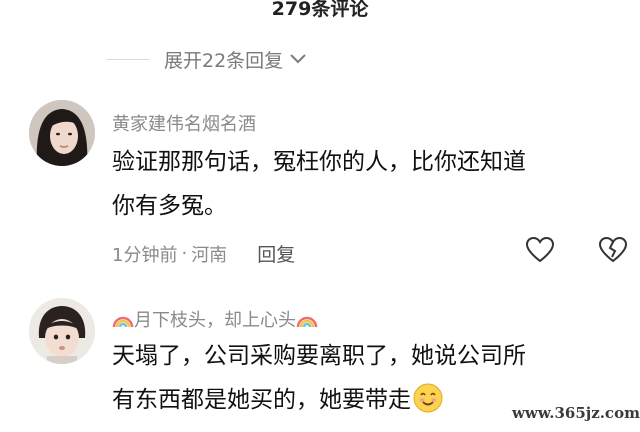 Image resolution: width=640 pixels, height=432 pixels. Describe the element at coordinates (261, 400) in the screenshot. I see `comment-text-line: 有东西都是她买的，她要带走` at that location.